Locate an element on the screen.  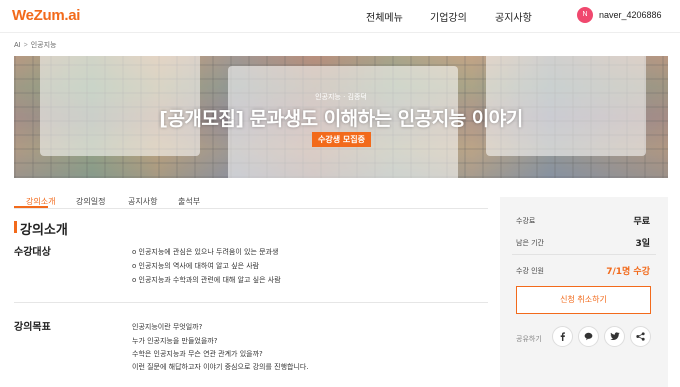
target-line: o 인공지능의 역사에 대하여 알고 싶은 사람 is located at coordinates (196, 266).